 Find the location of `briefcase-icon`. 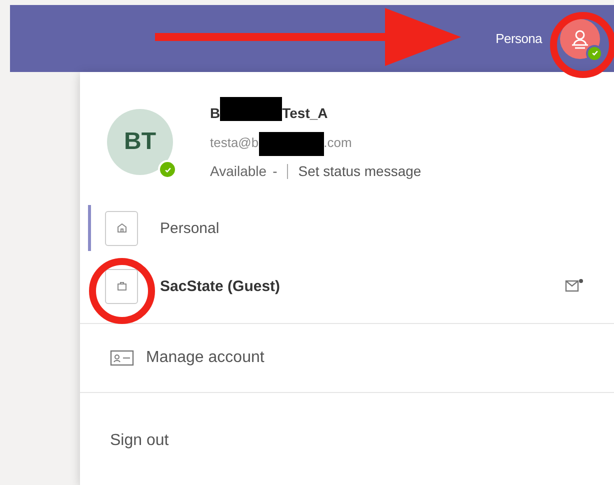

briefcase-icon is located at coordinates (121, 286).